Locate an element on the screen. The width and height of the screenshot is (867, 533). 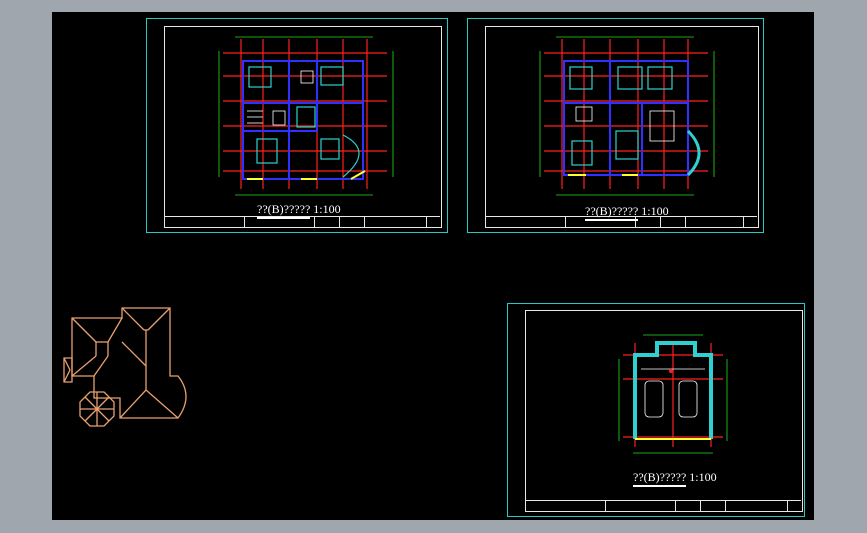
sheet-1-scale: 1:100 is located at coordinates (327, 209).